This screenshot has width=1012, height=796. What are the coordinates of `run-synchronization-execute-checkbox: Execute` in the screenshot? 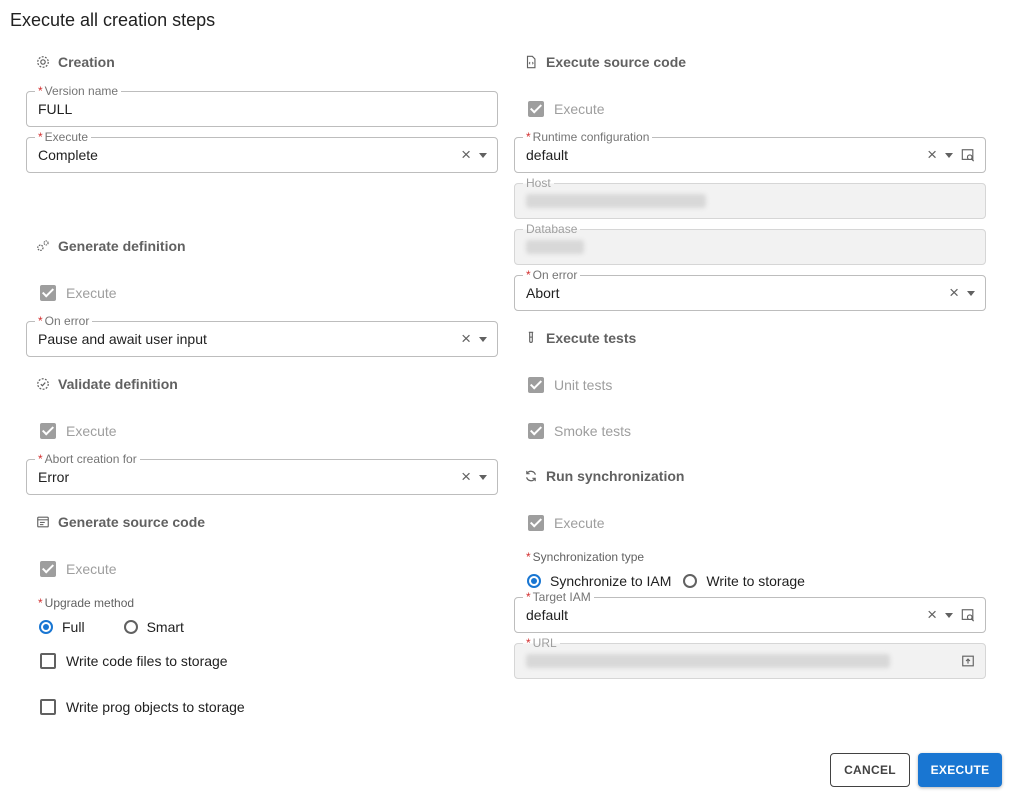 It's located at (566, 523).